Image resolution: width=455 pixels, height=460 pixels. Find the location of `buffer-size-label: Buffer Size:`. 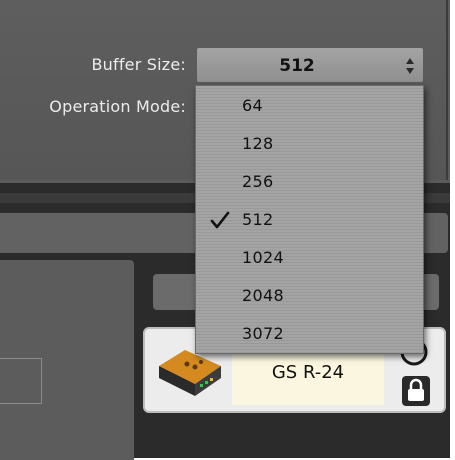

buffer-size-label: Buffer Size: is located at coordinates (138, 64).